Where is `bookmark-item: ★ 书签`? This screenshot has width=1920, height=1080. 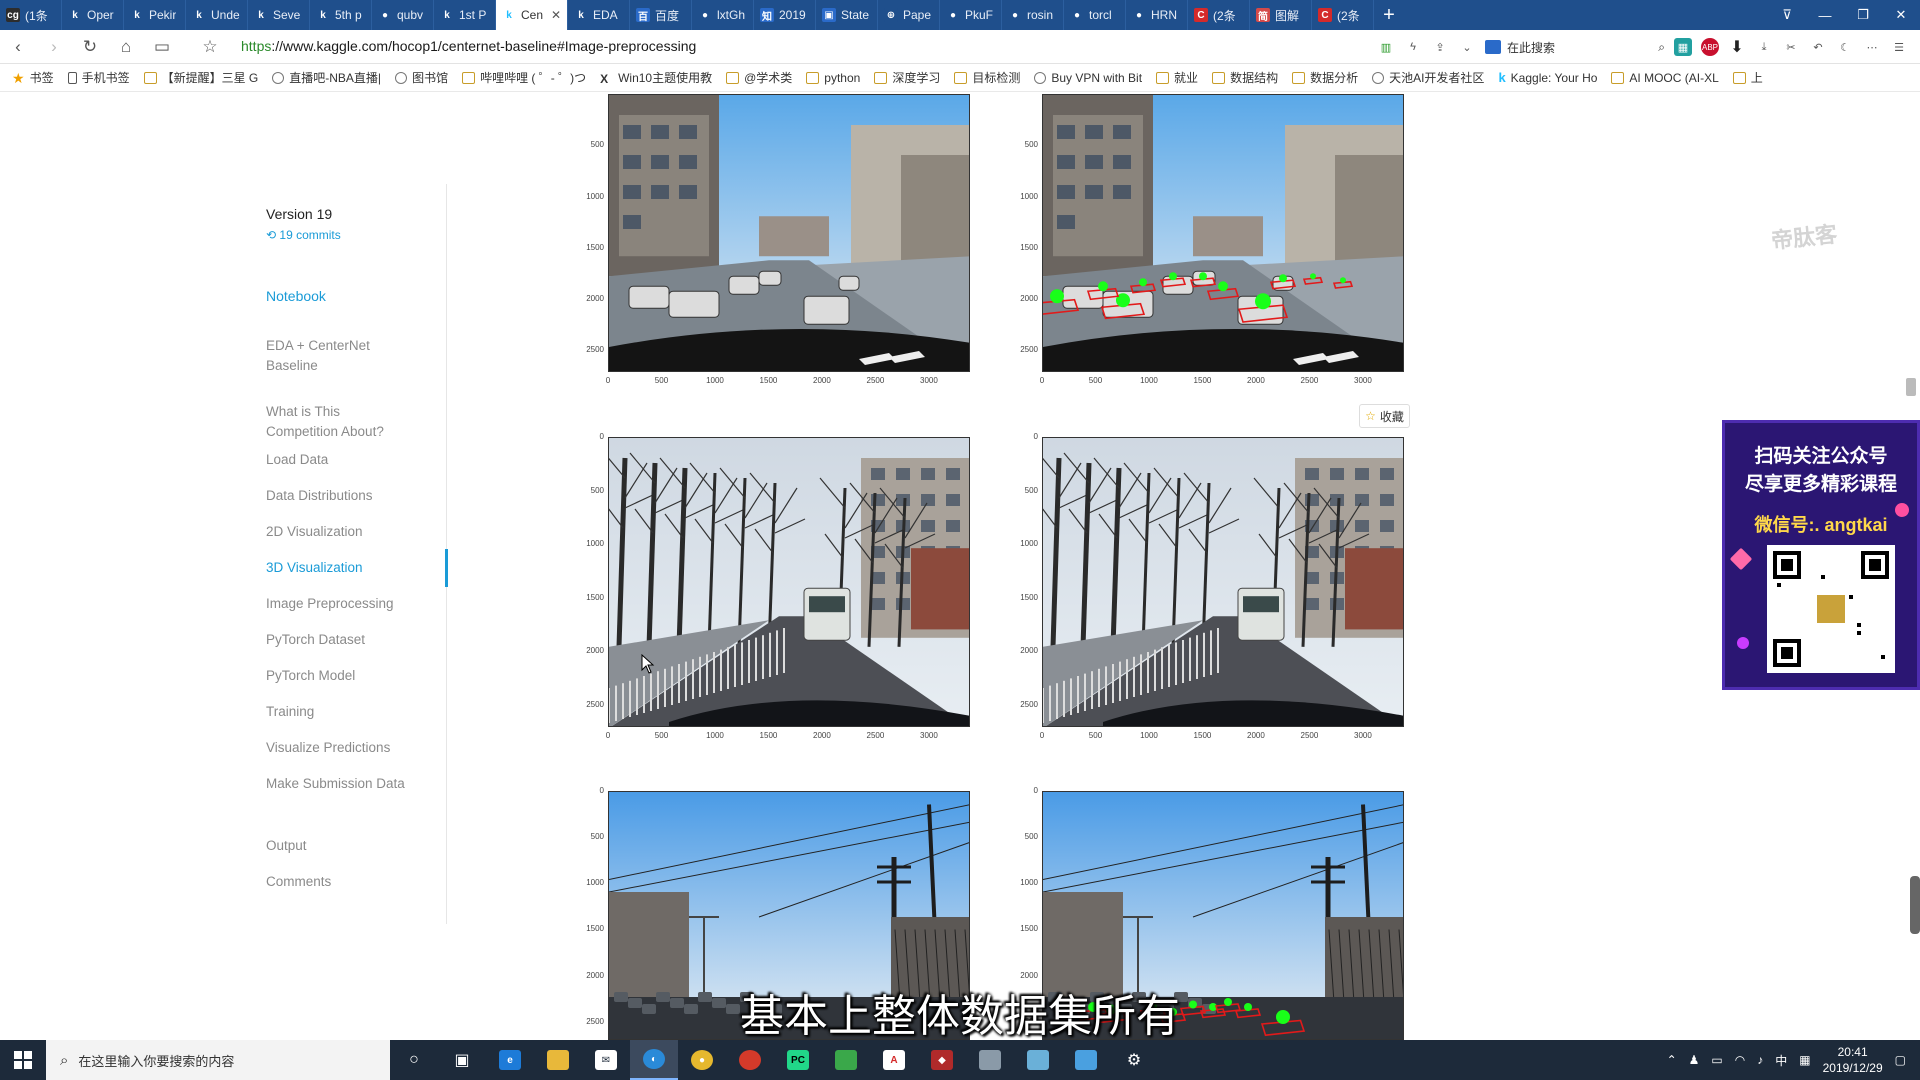 bookmark-item: ★ 书签 is located at coordinates (33, 77).